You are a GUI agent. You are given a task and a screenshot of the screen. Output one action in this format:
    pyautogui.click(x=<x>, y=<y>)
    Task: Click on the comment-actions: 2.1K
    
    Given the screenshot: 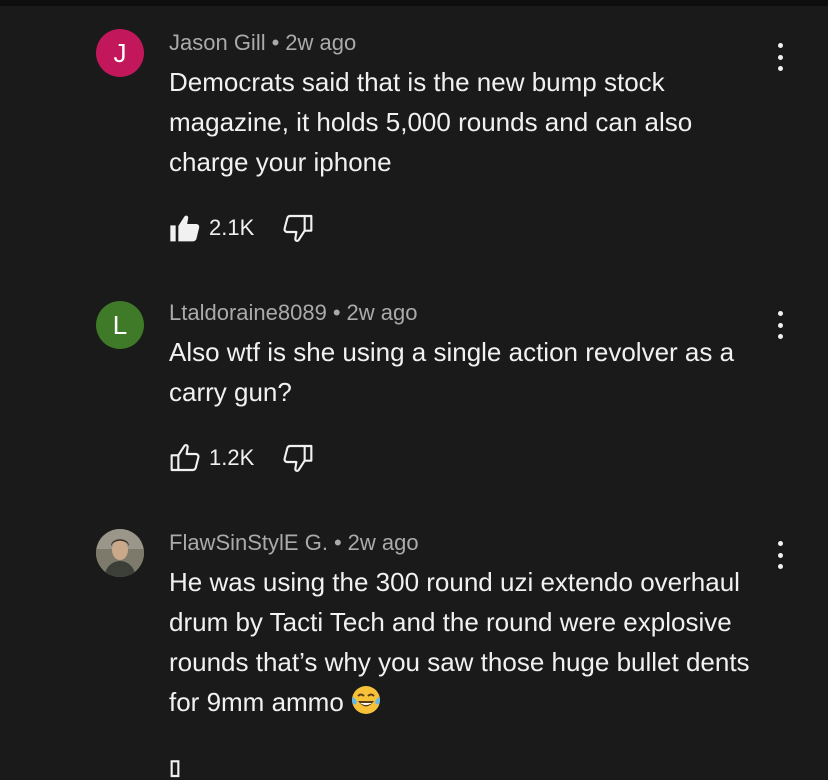 What is the action you would take?
    pyautogui.click(x=241, y=228)
    